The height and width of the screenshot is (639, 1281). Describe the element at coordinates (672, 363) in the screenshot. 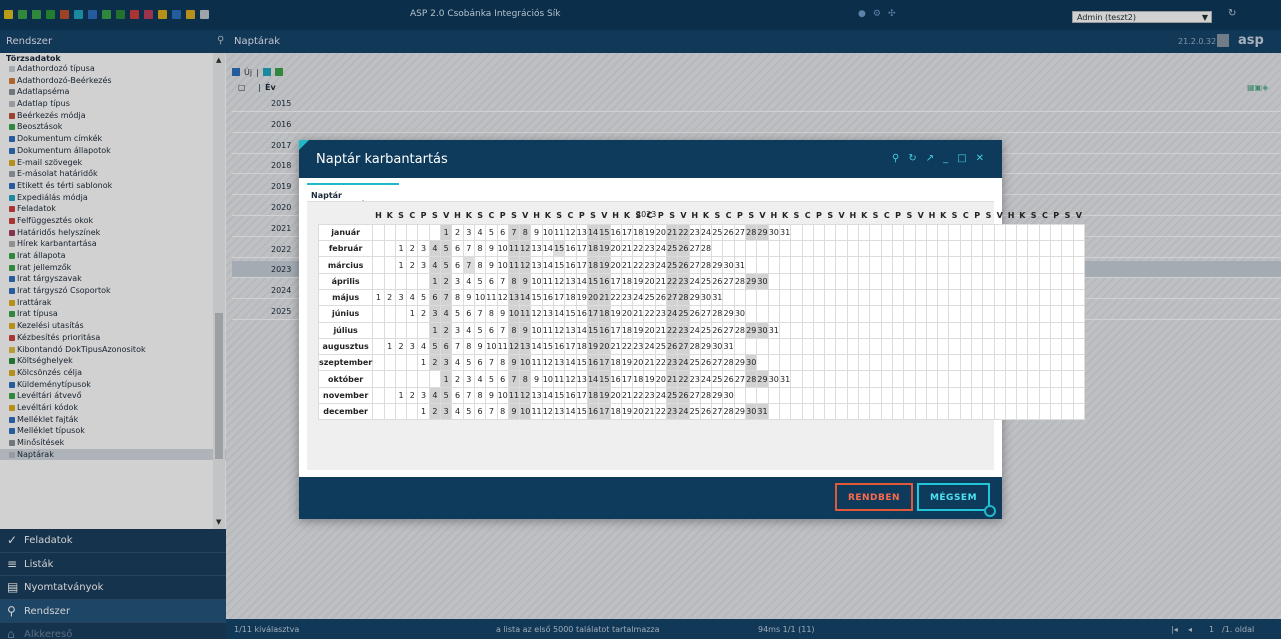

I see `day-cell: 23` at that location.